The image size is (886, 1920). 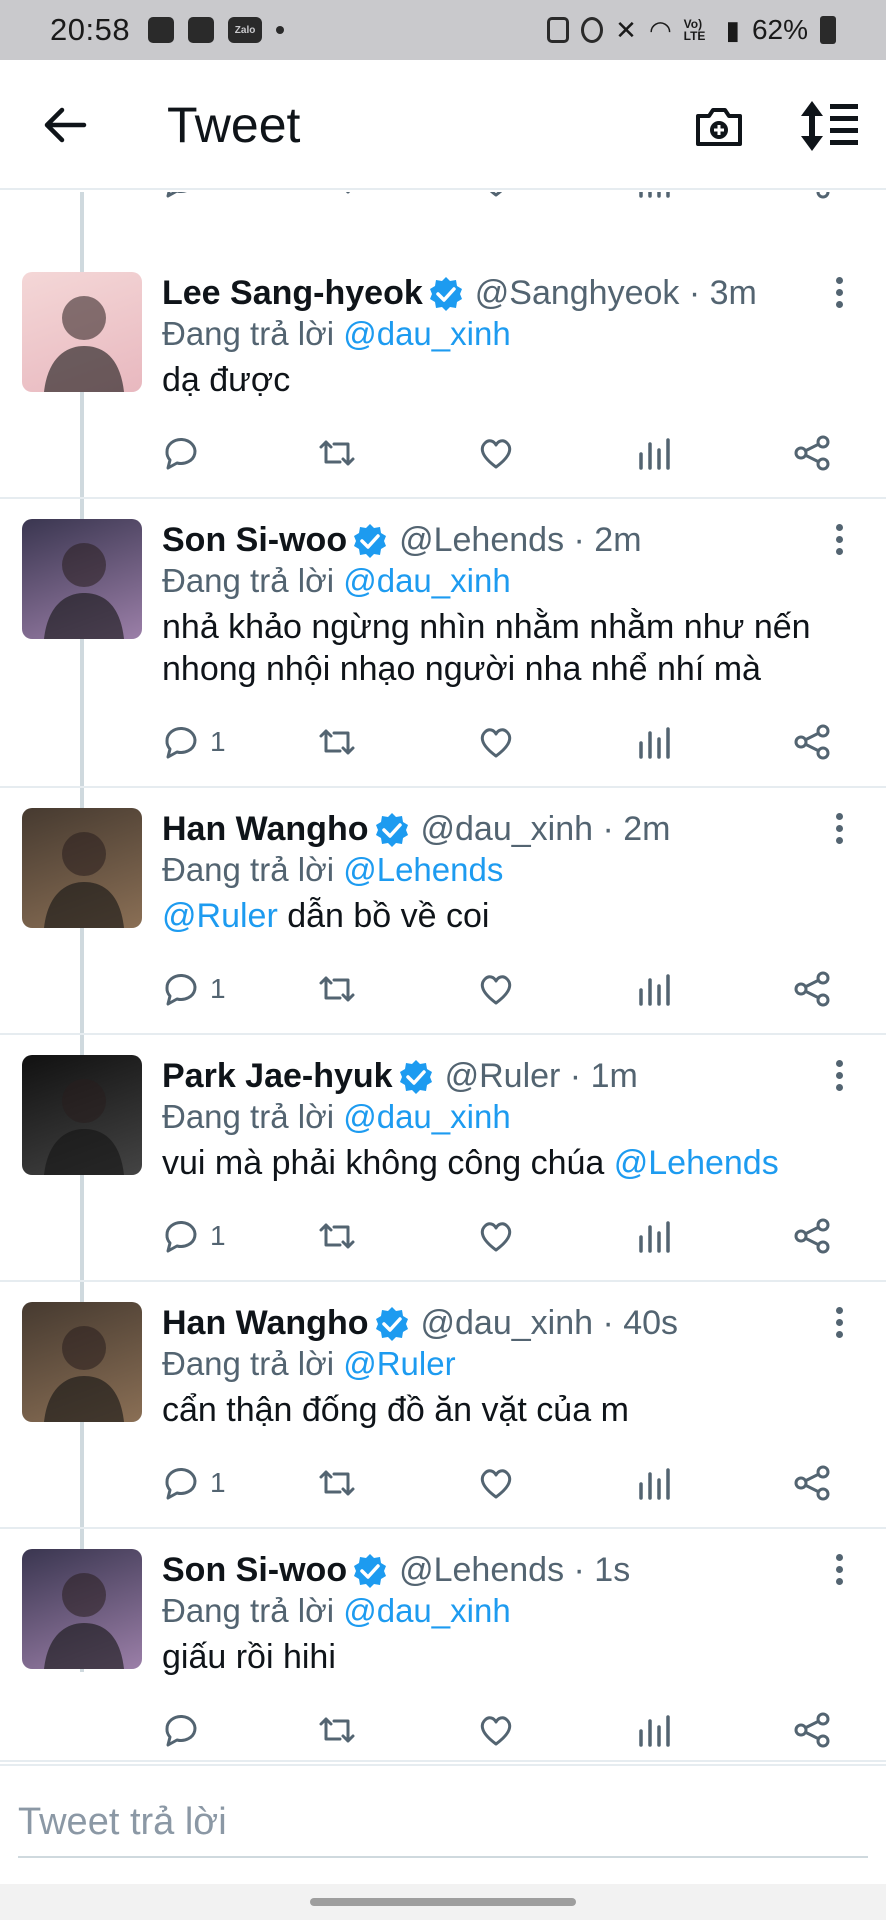 I want to click on display-name: Park Jae-hyuk, so click(x=277, y=1076).